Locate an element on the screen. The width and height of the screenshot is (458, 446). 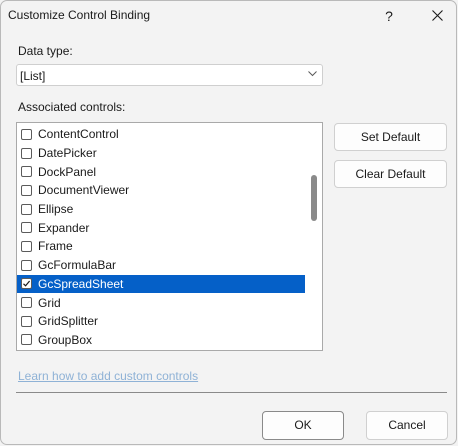
list-item-label: Grid is located at coordinates (49, 302).